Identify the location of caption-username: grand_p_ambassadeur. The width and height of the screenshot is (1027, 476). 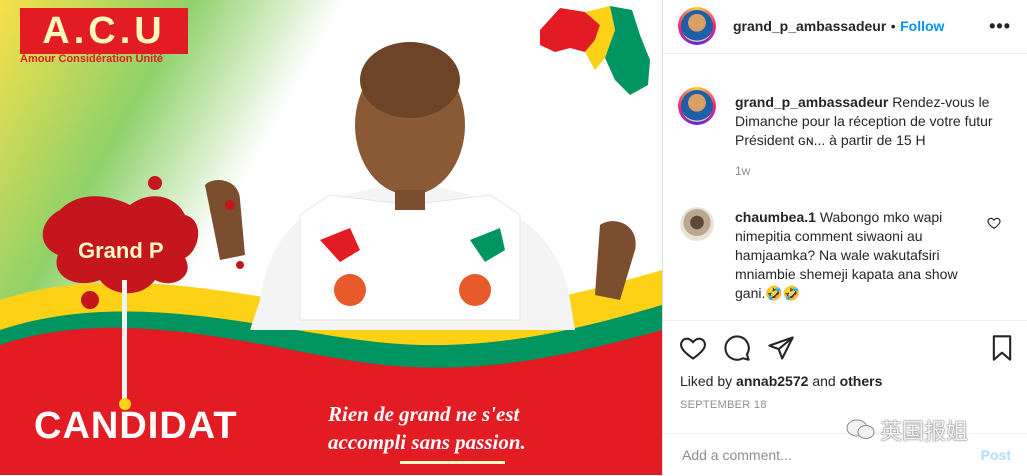
(811, 102).